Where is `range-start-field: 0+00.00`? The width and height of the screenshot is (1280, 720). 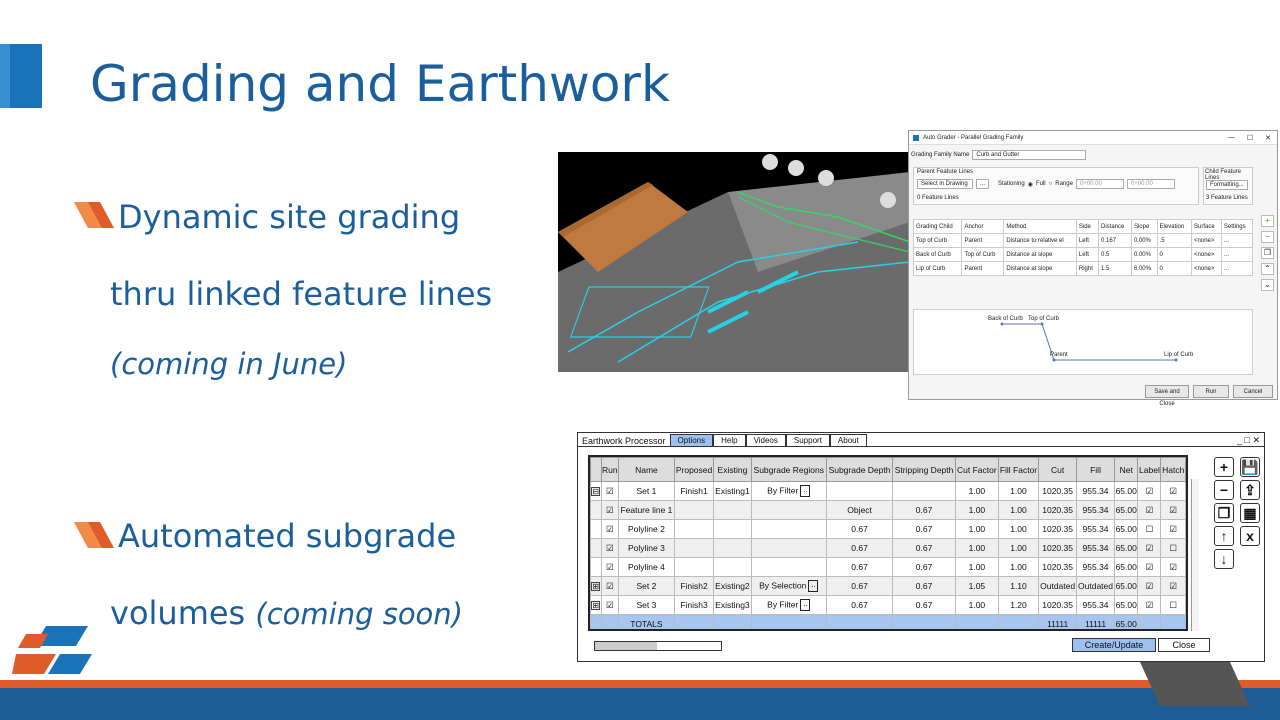 range-start-field: 0+00.00 is located at coordinates (1099, 184).